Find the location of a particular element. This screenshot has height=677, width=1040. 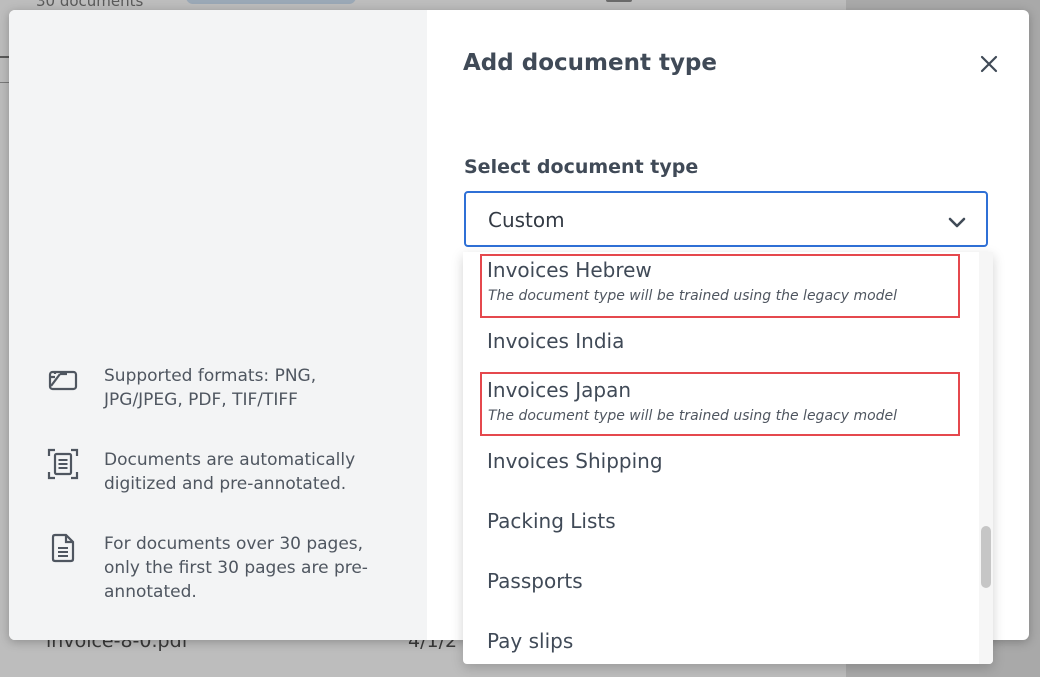

document-type-select: Custom is located at coordinates (726, 219).